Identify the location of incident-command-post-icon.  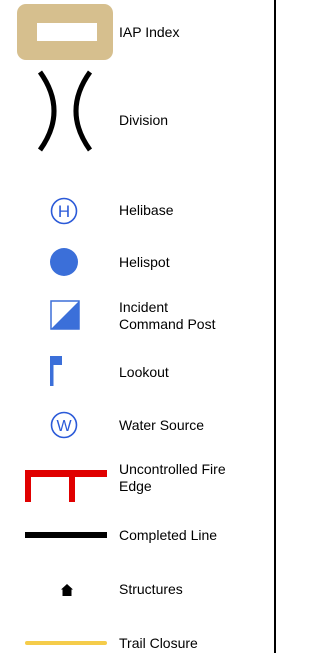
(65, 315).